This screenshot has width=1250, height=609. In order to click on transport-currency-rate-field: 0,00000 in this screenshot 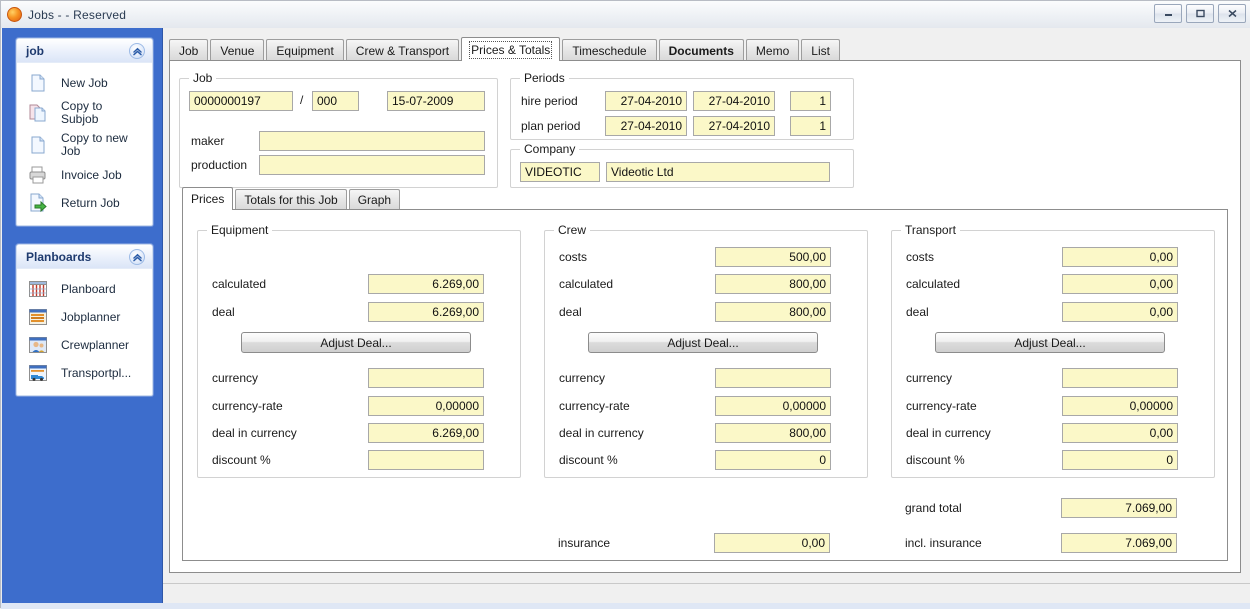, I will do `click(1120, 406)`.